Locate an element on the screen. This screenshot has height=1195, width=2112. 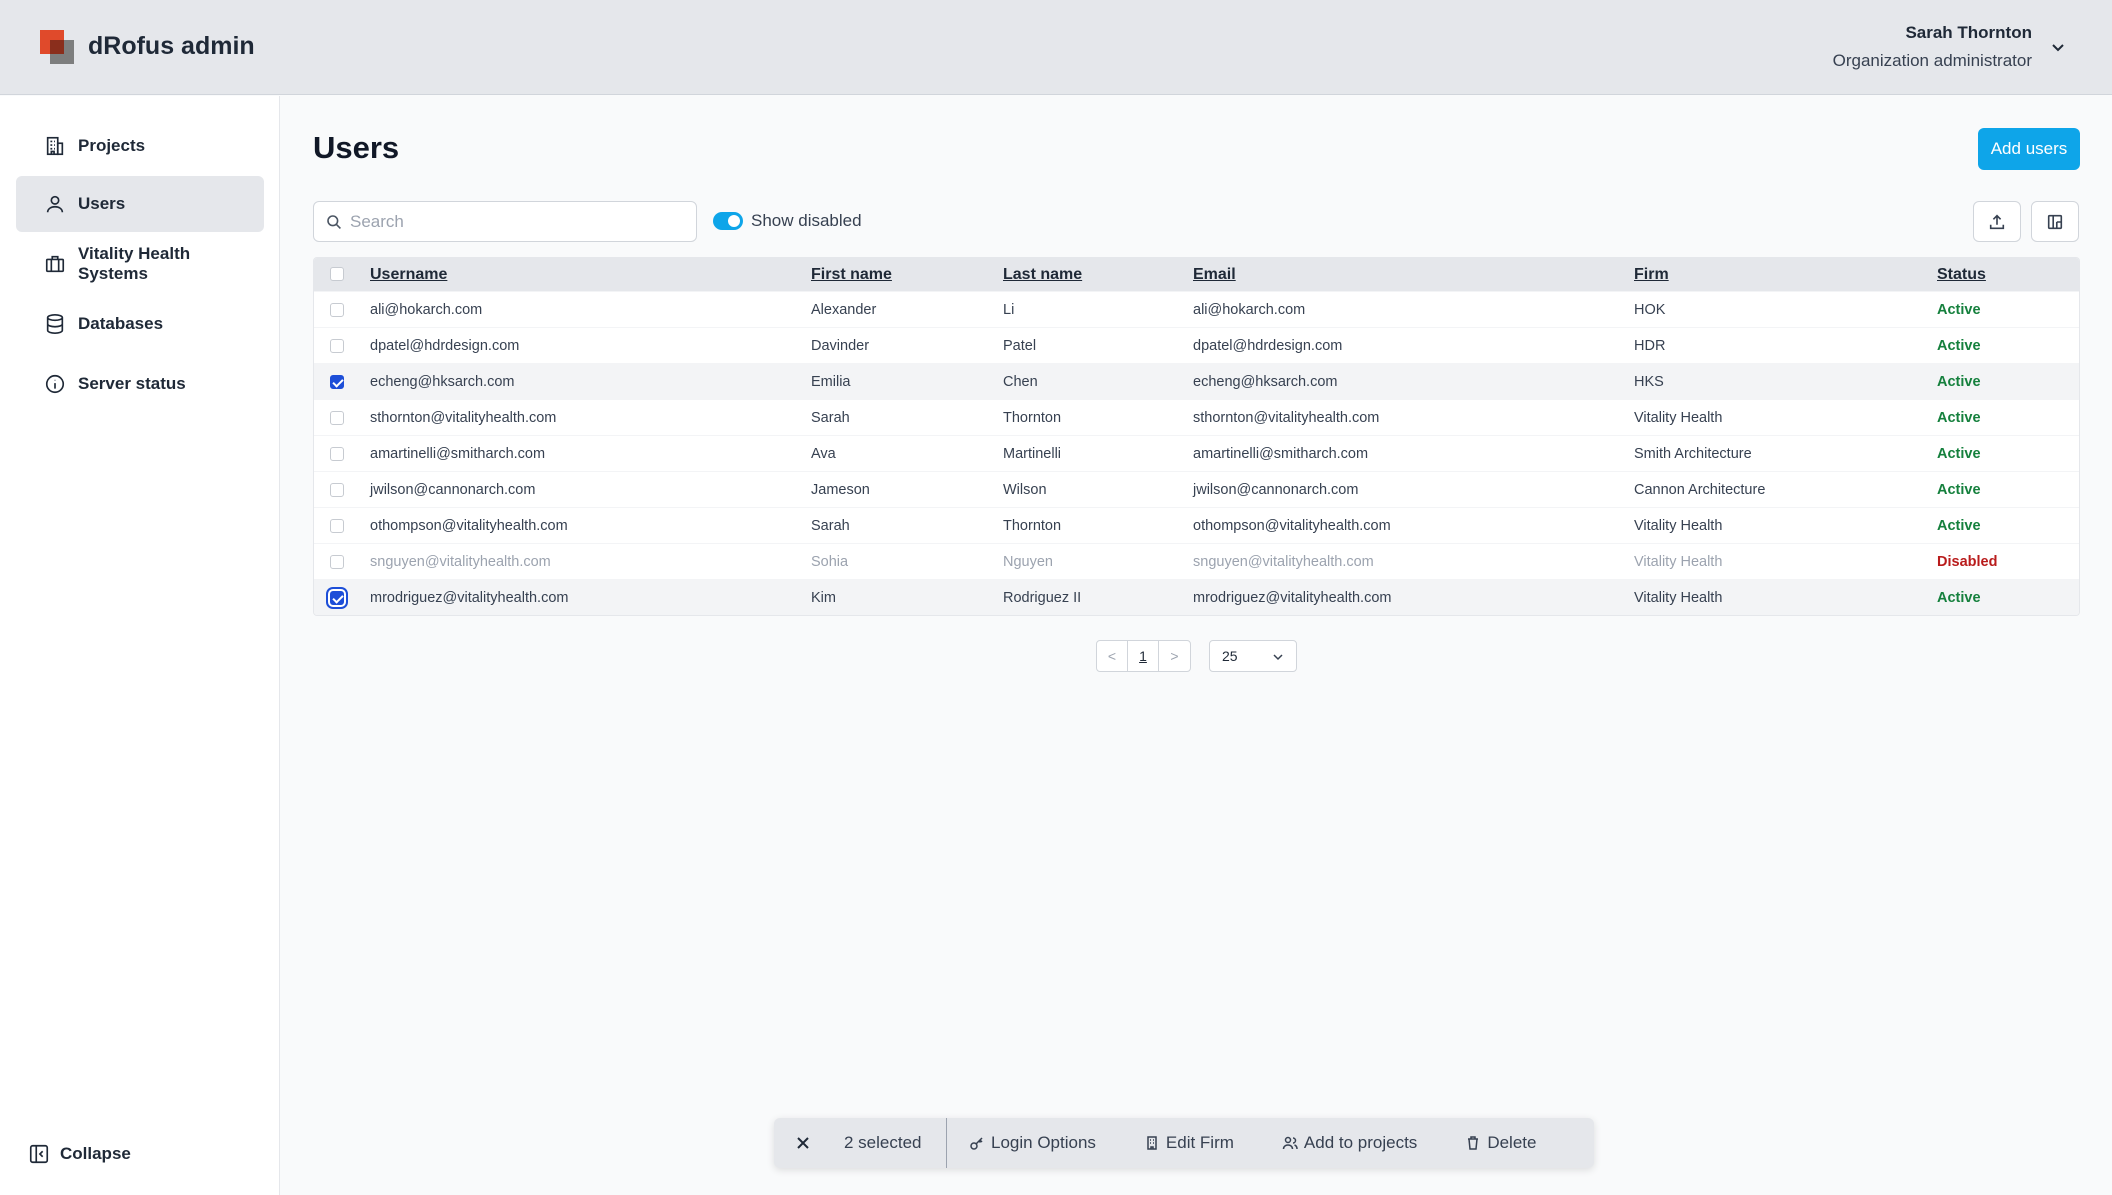
search-box is located at coordinates (505, 221).